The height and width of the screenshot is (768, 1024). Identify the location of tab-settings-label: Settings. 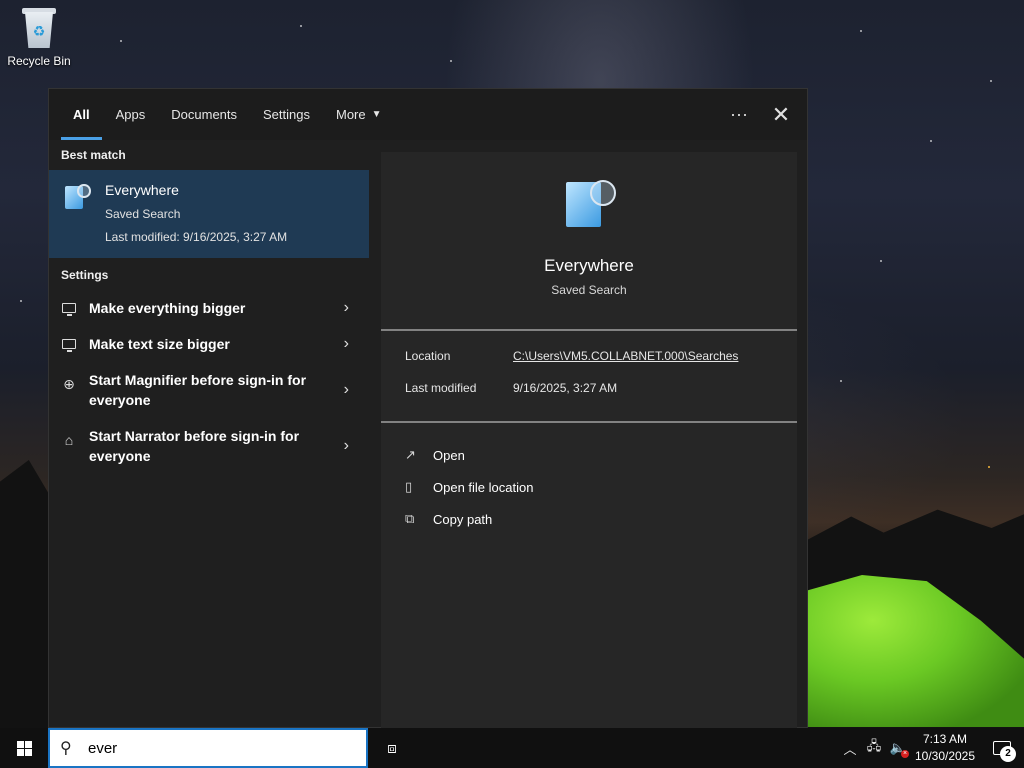
(286, 114).